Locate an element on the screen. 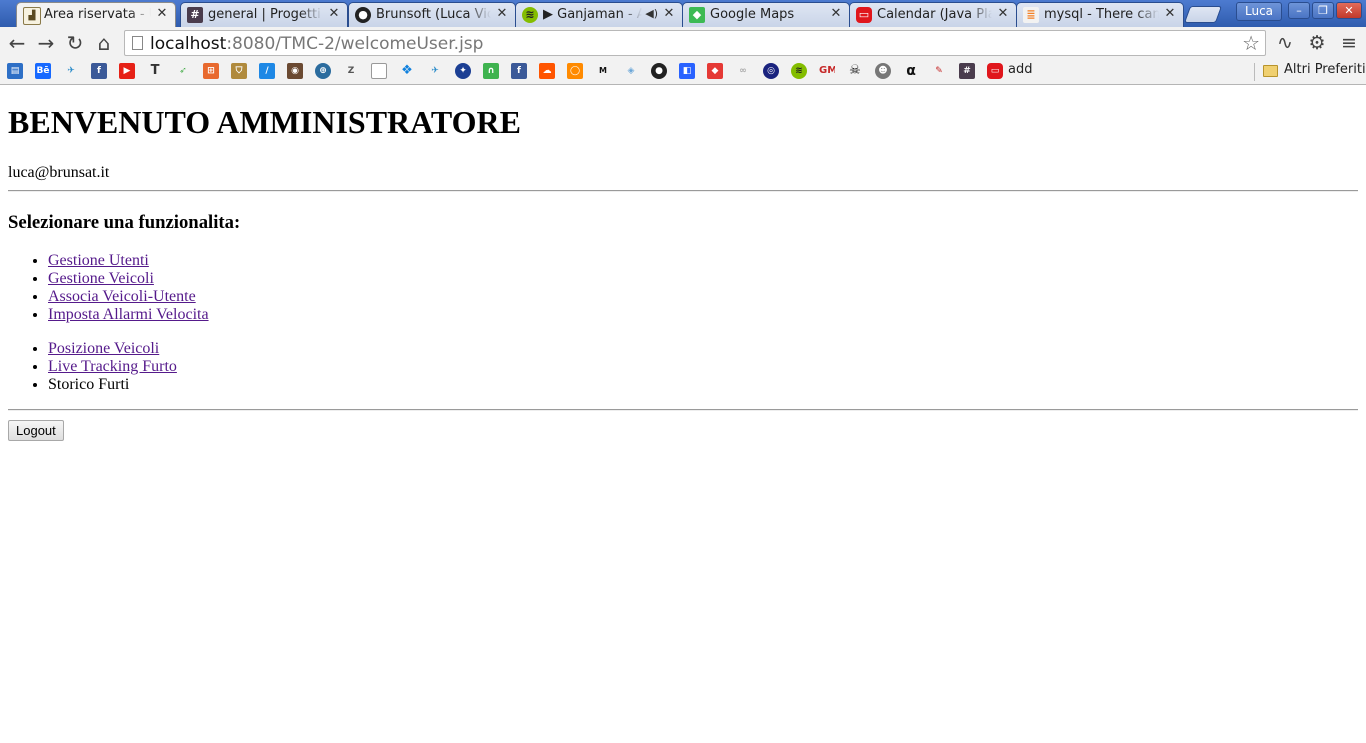 The width and height of the screenshot is (1366, 743). google-maps-icon: ◆ is located at coordinates (697, 15).